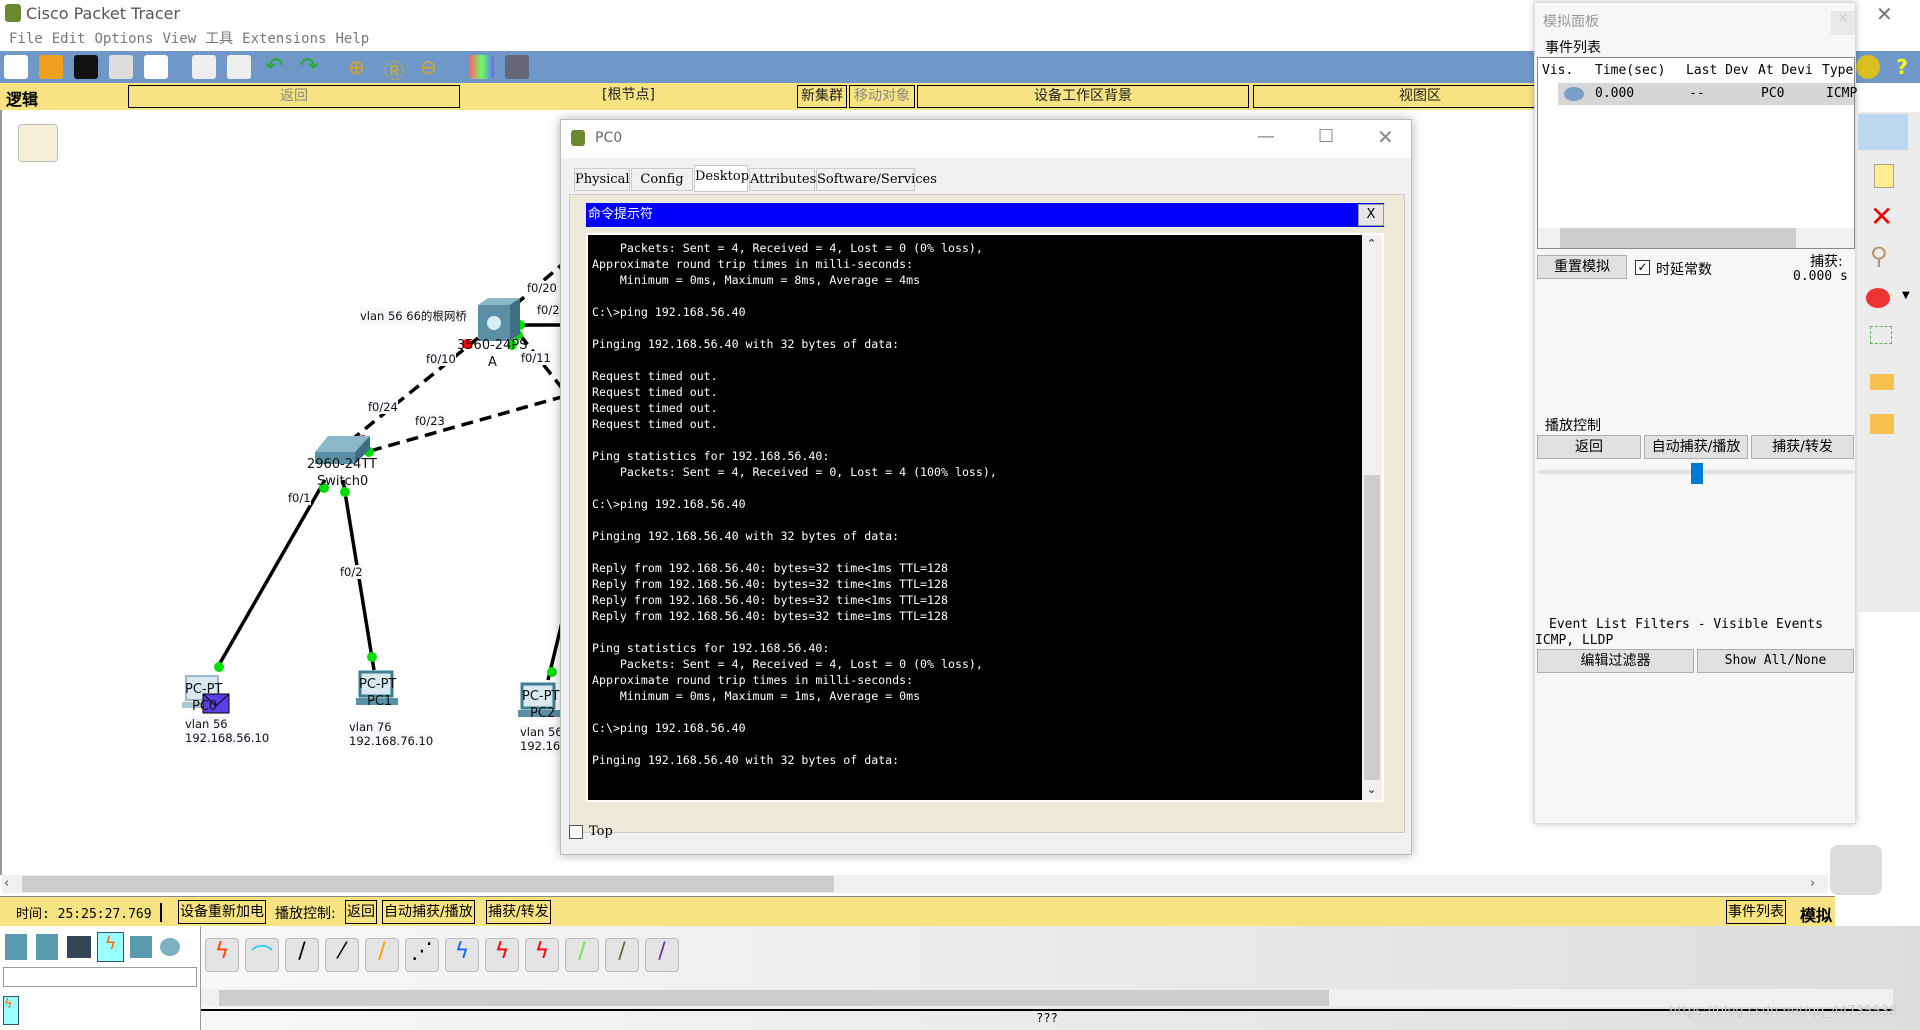  Describe the element at coordinates (542, 955) in the screenshot. I see `serial-dte-cable-icon: ϟ` at that location.